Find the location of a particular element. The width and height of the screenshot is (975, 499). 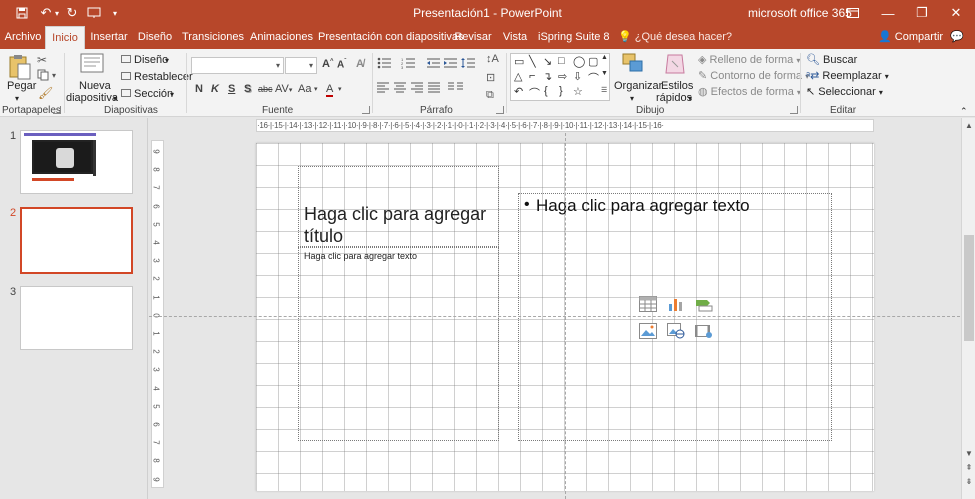

paste-button: Pegar is located at coordinates (21, 86).